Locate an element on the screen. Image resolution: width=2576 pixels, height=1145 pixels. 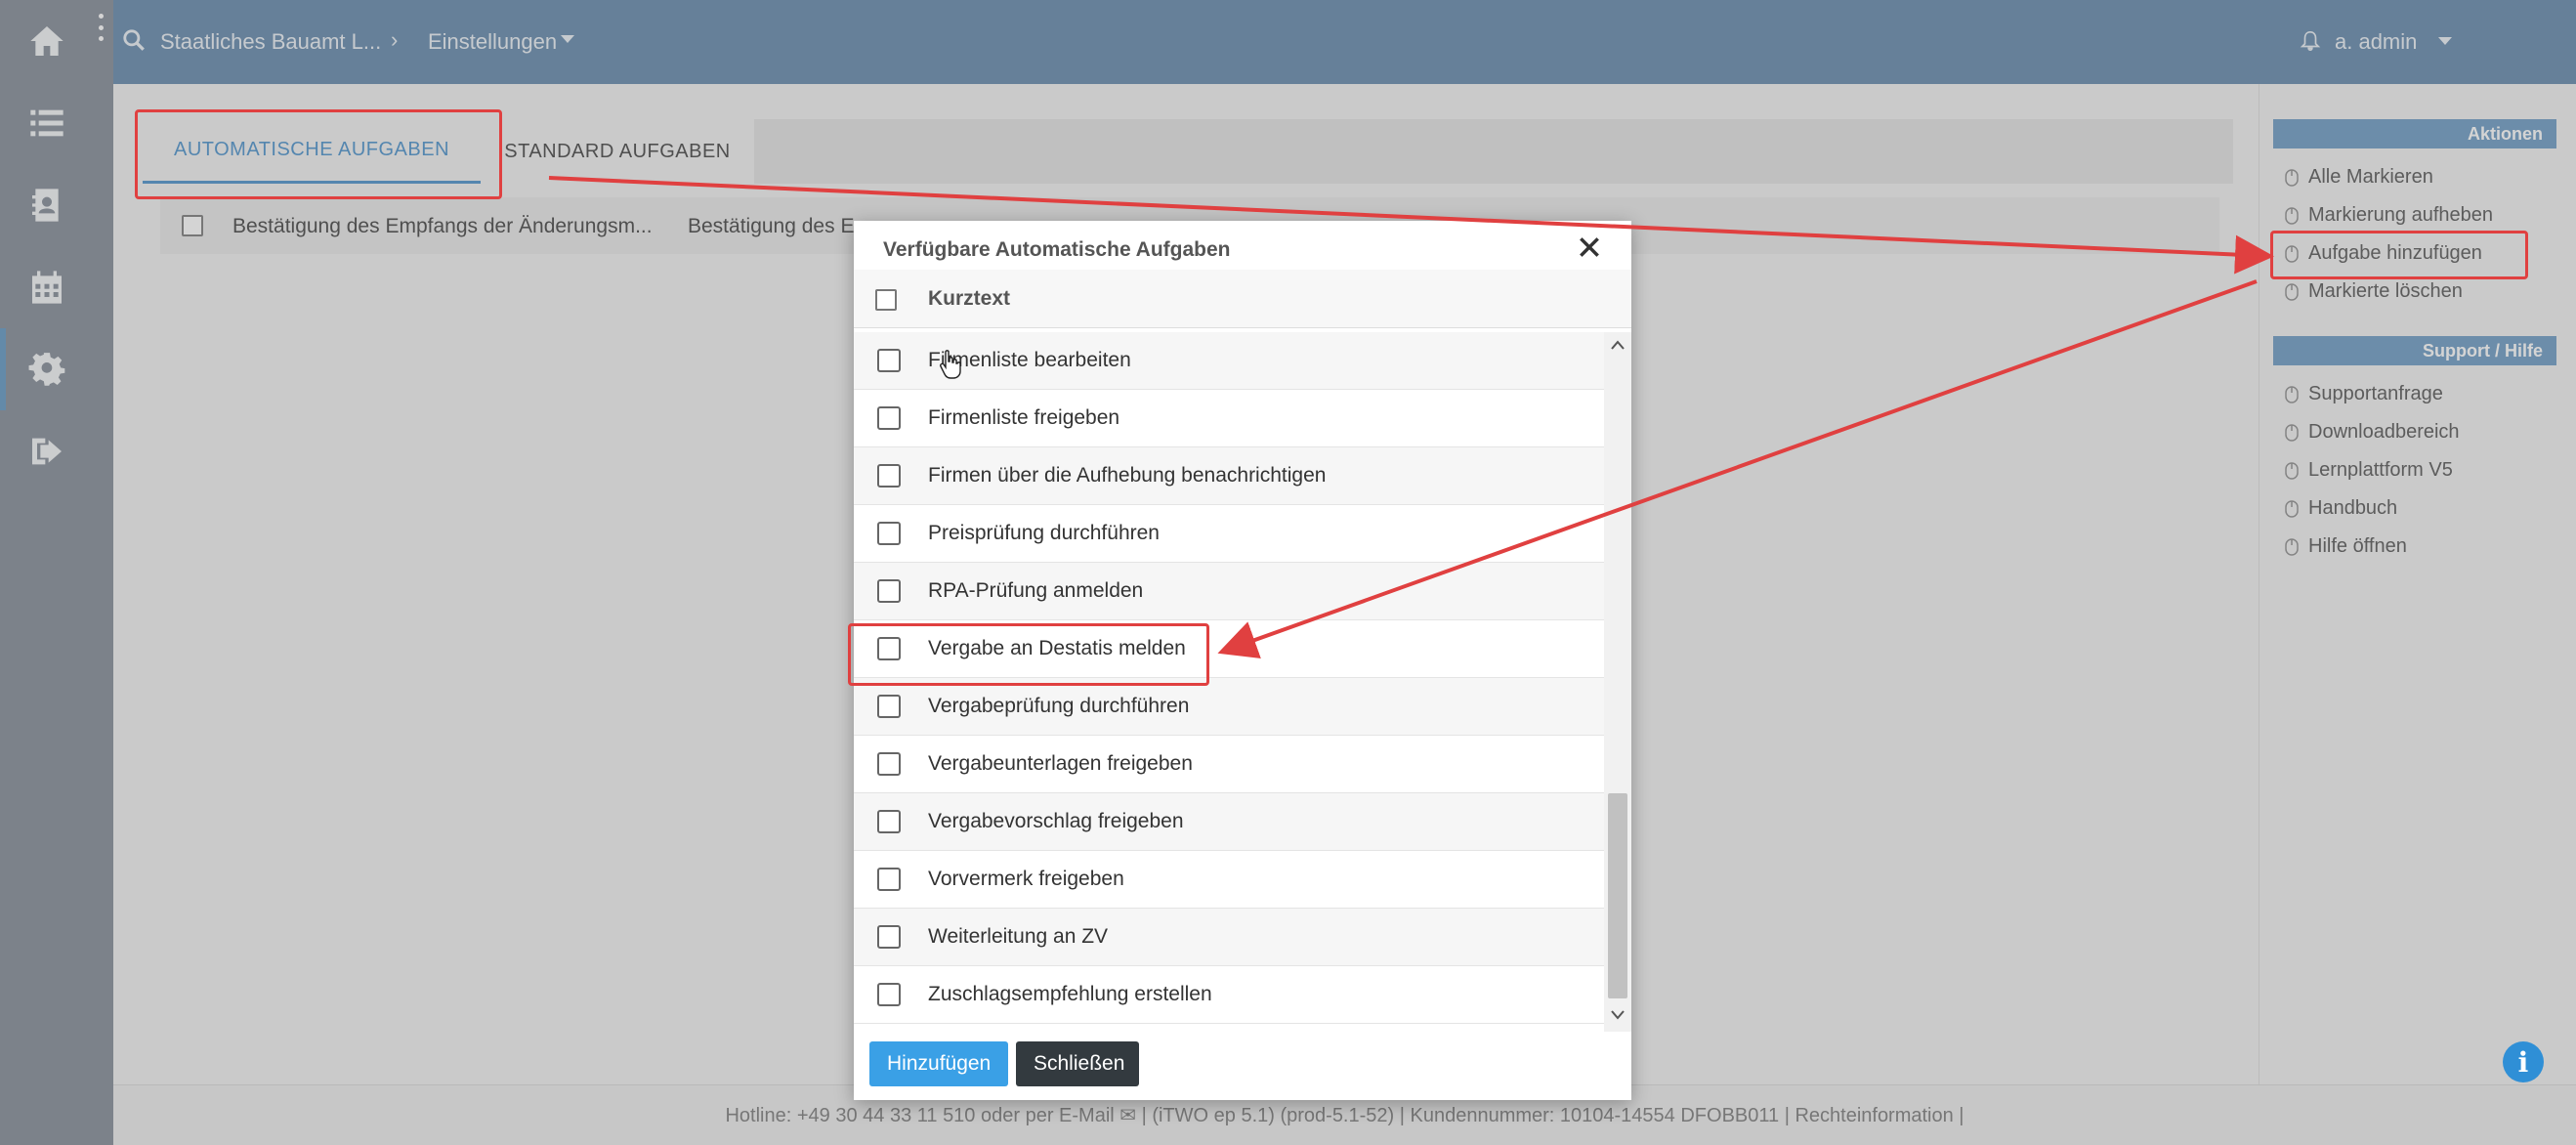
list-scrollbar is located at coordinates (1617, 682).